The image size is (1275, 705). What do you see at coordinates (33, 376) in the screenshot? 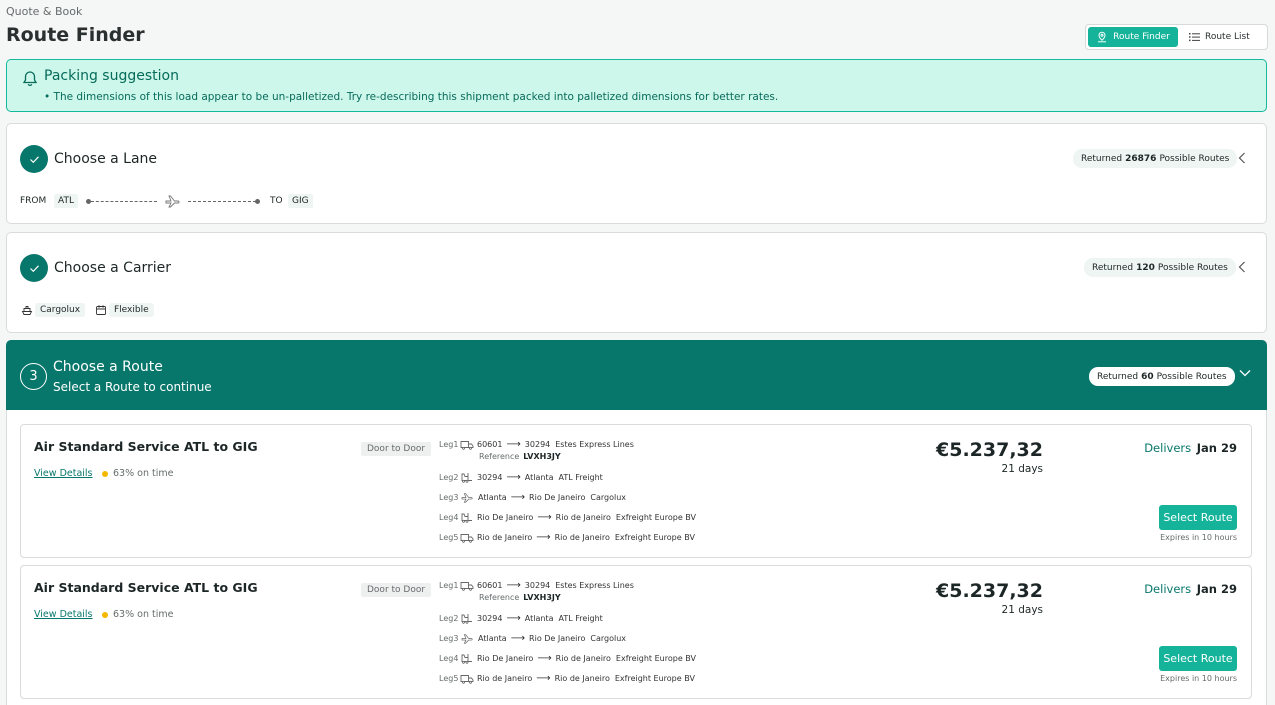
I see `step-number: 3` at bounding box center [33, 376].